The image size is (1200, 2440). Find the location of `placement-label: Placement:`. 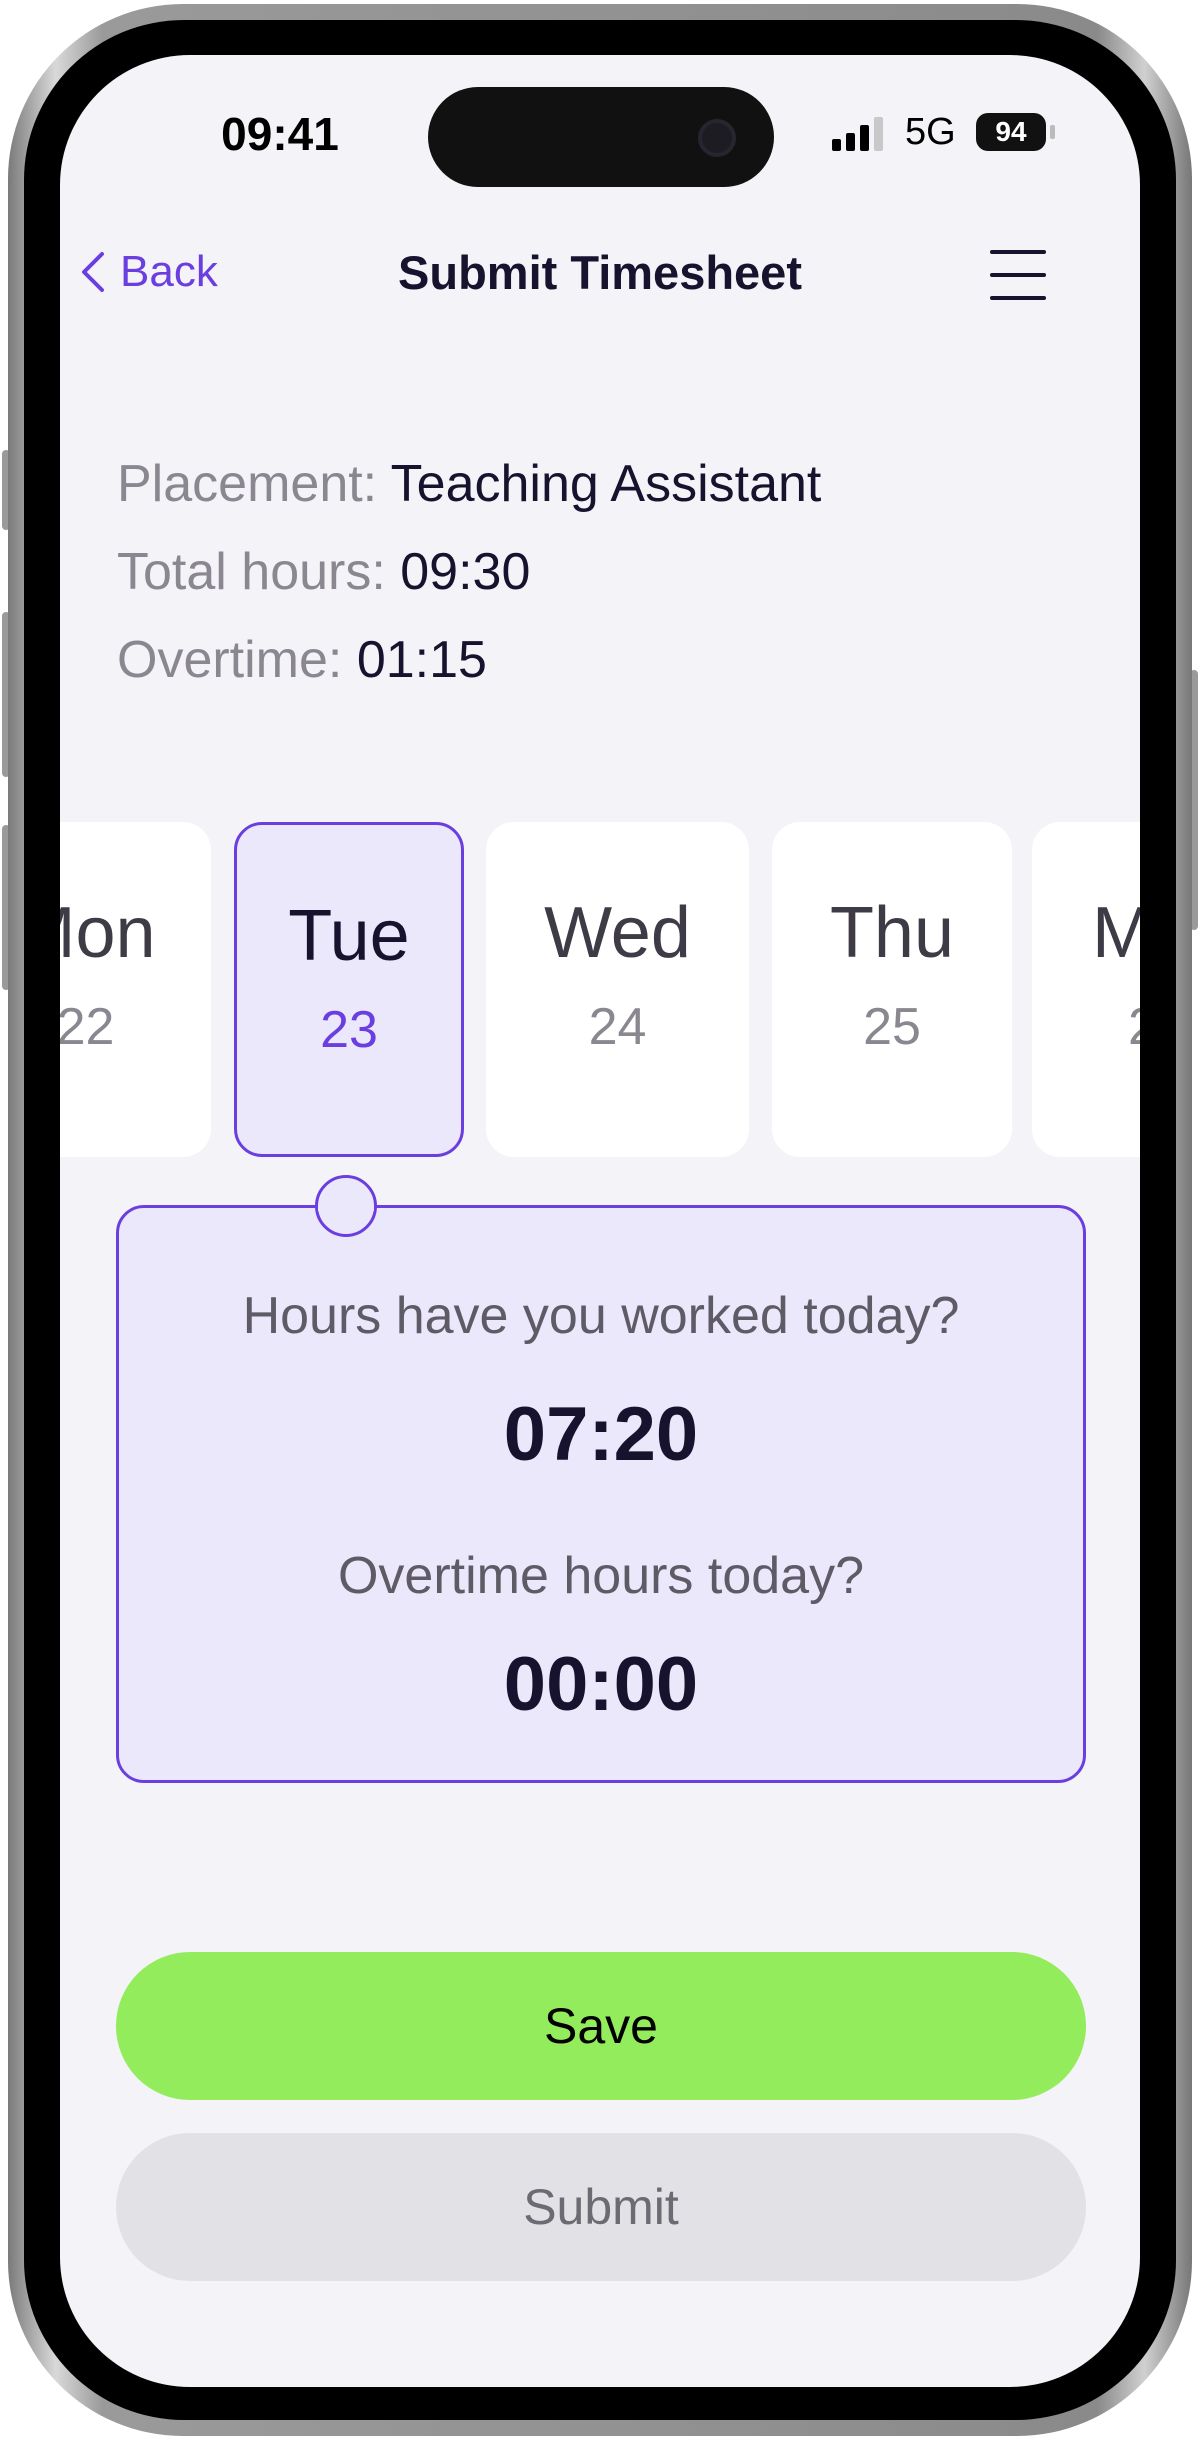

placement-label: Placement: is located at coordinates (247, 484).